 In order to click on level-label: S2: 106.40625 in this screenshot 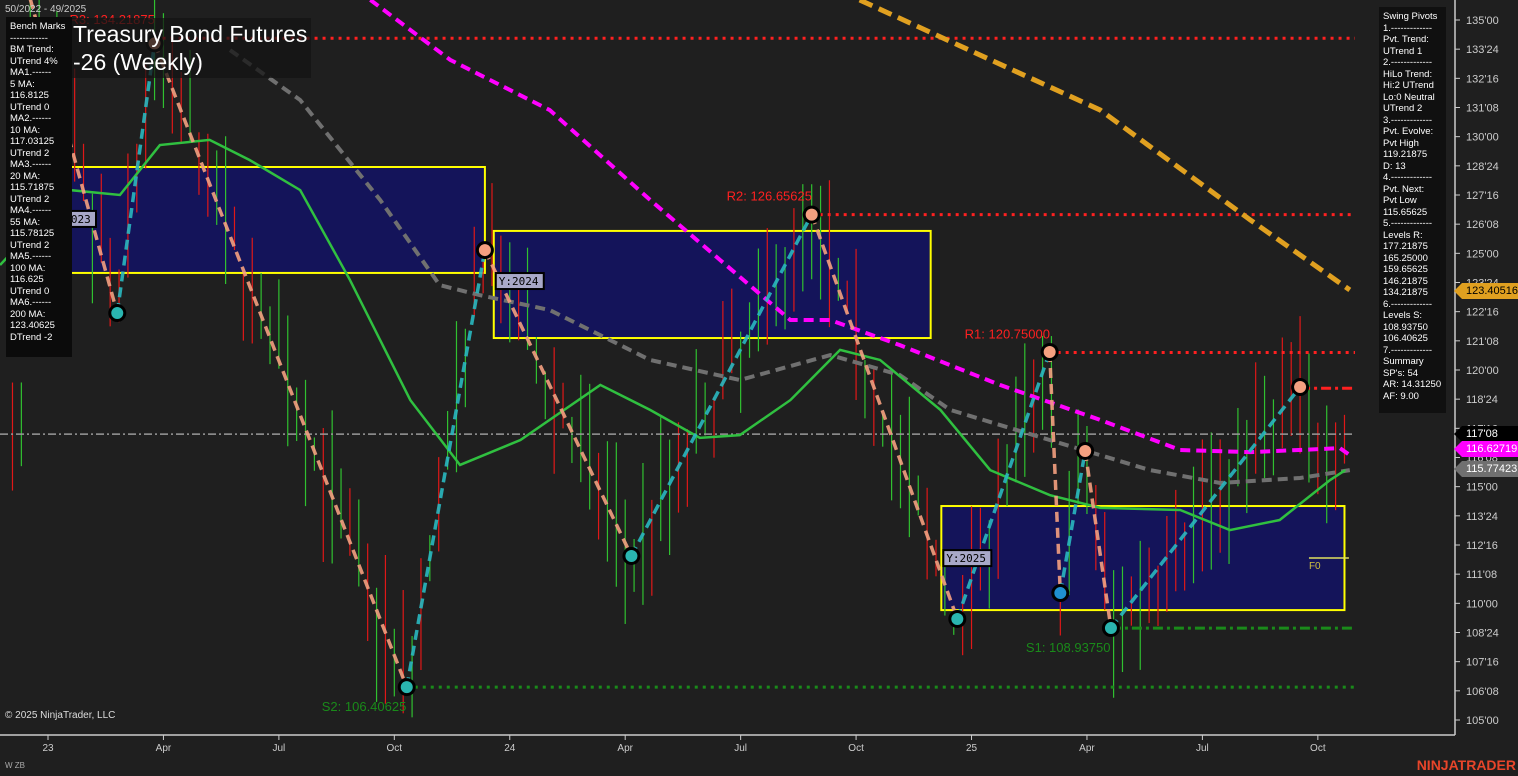, I will do `click(364, 706)`.